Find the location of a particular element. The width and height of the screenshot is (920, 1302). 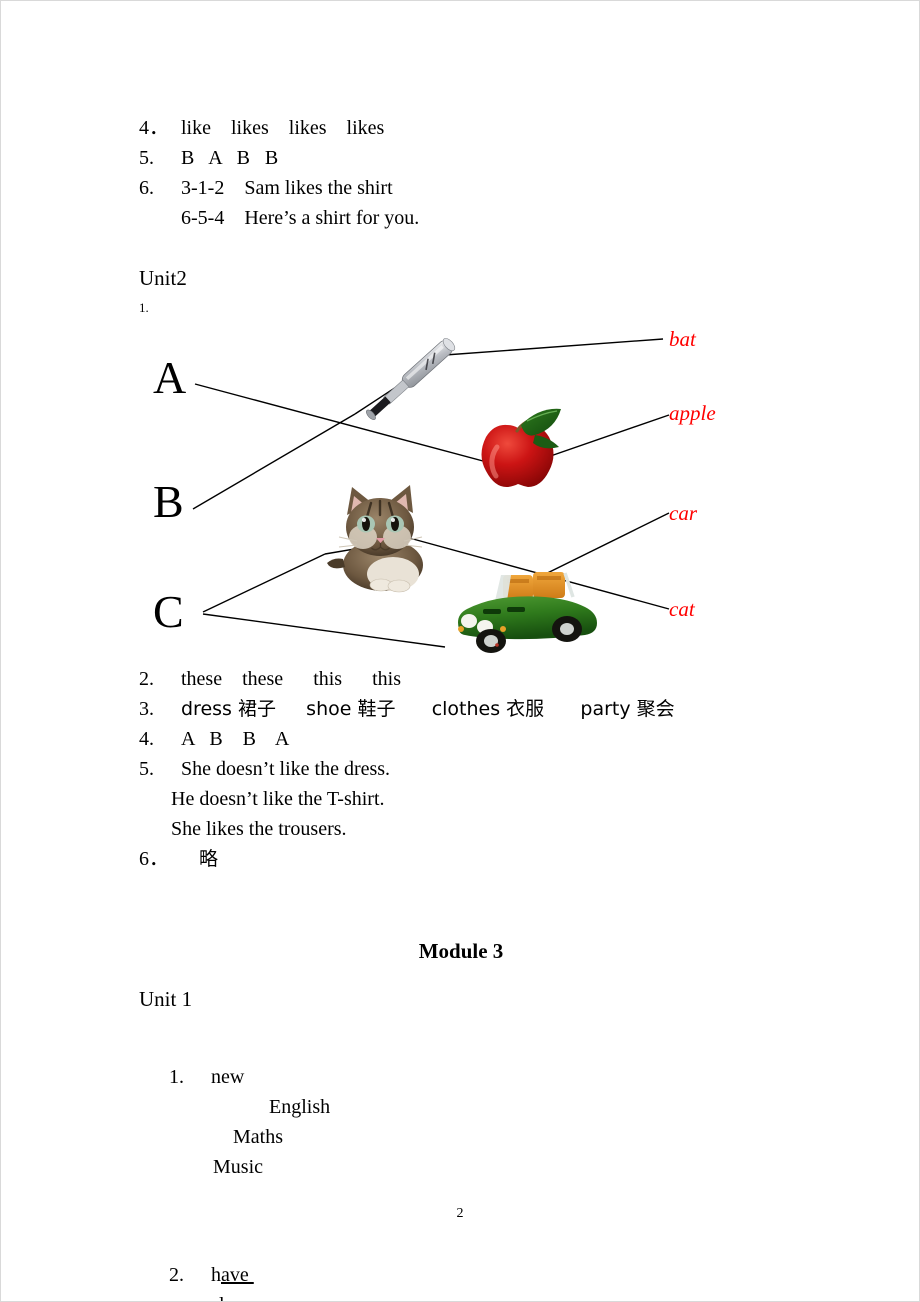

answer-word: Music is located at coordinates (238, 1167).